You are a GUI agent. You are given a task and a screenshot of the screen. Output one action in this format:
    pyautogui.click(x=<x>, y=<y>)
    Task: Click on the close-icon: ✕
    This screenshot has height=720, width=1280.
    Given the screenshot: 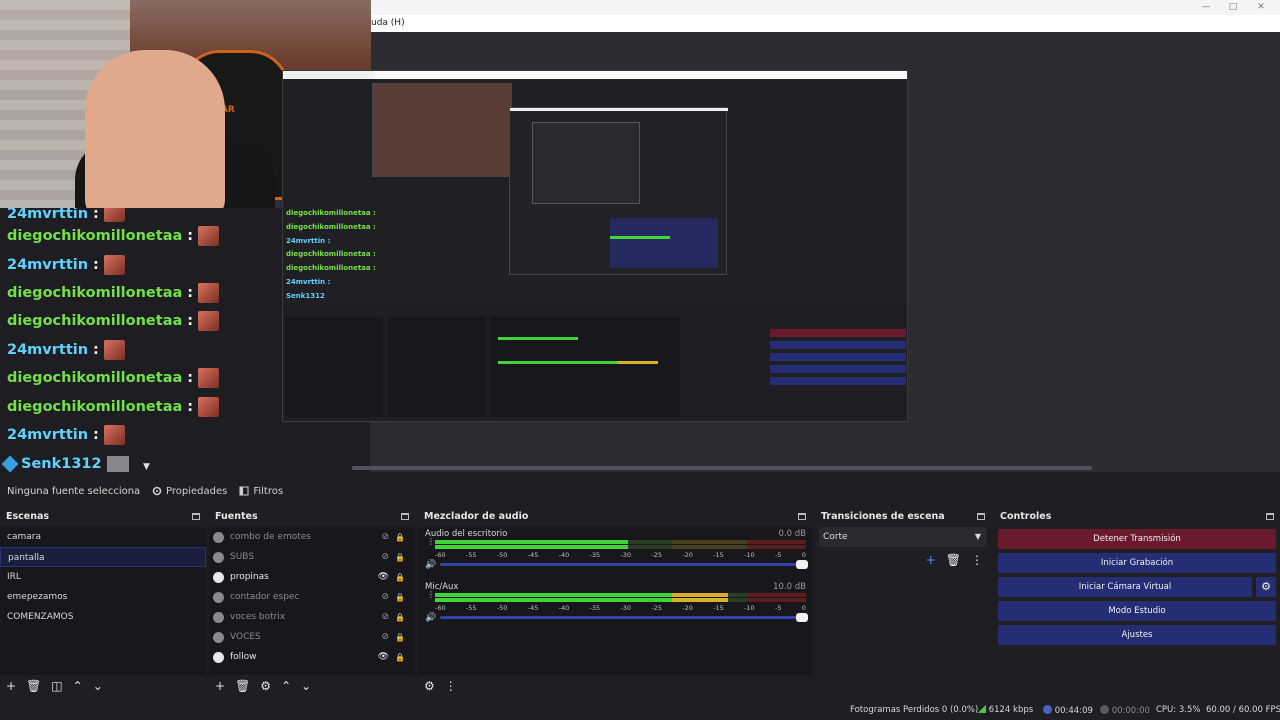 What is the action you would take?
    pyautogui.click(x=1261, y=7)
    